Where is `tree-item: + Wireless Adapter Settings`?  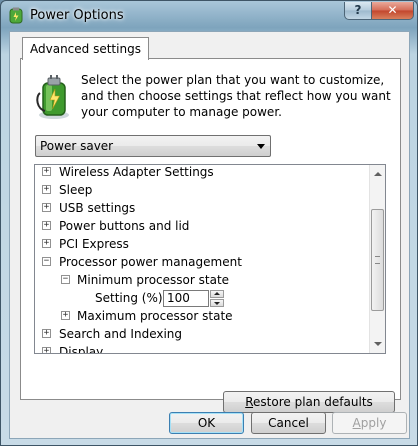 tree-item: + Wireless Adapter Settings is located at coordinates (202, 173).